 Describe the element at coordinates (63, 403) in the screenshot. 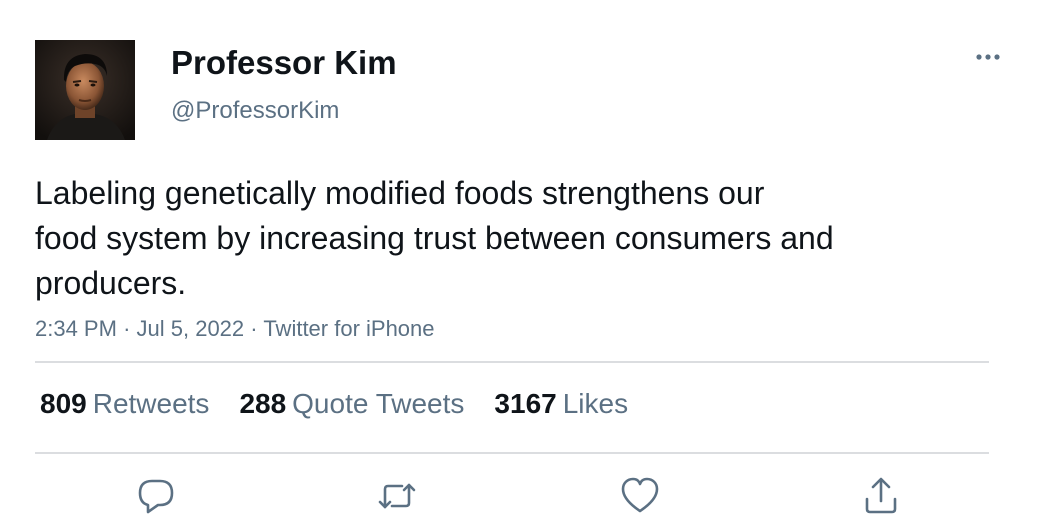

I see `retweets-count: 809` at that location.